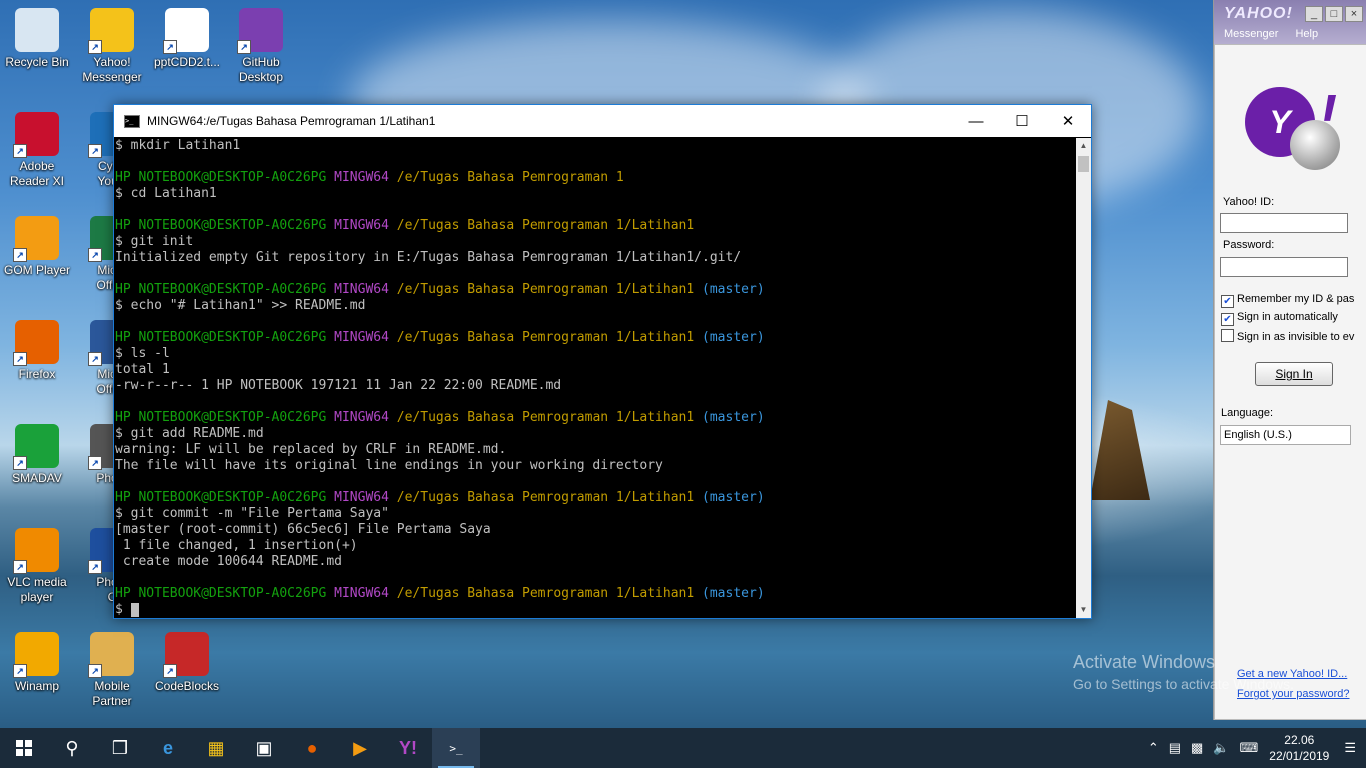 The width and height of the screenshot is (1366, 768). Describe the element at coordinates (112, 693) in the screenshot. I see `desktop-icon-label: Mobile Partner` at that location.